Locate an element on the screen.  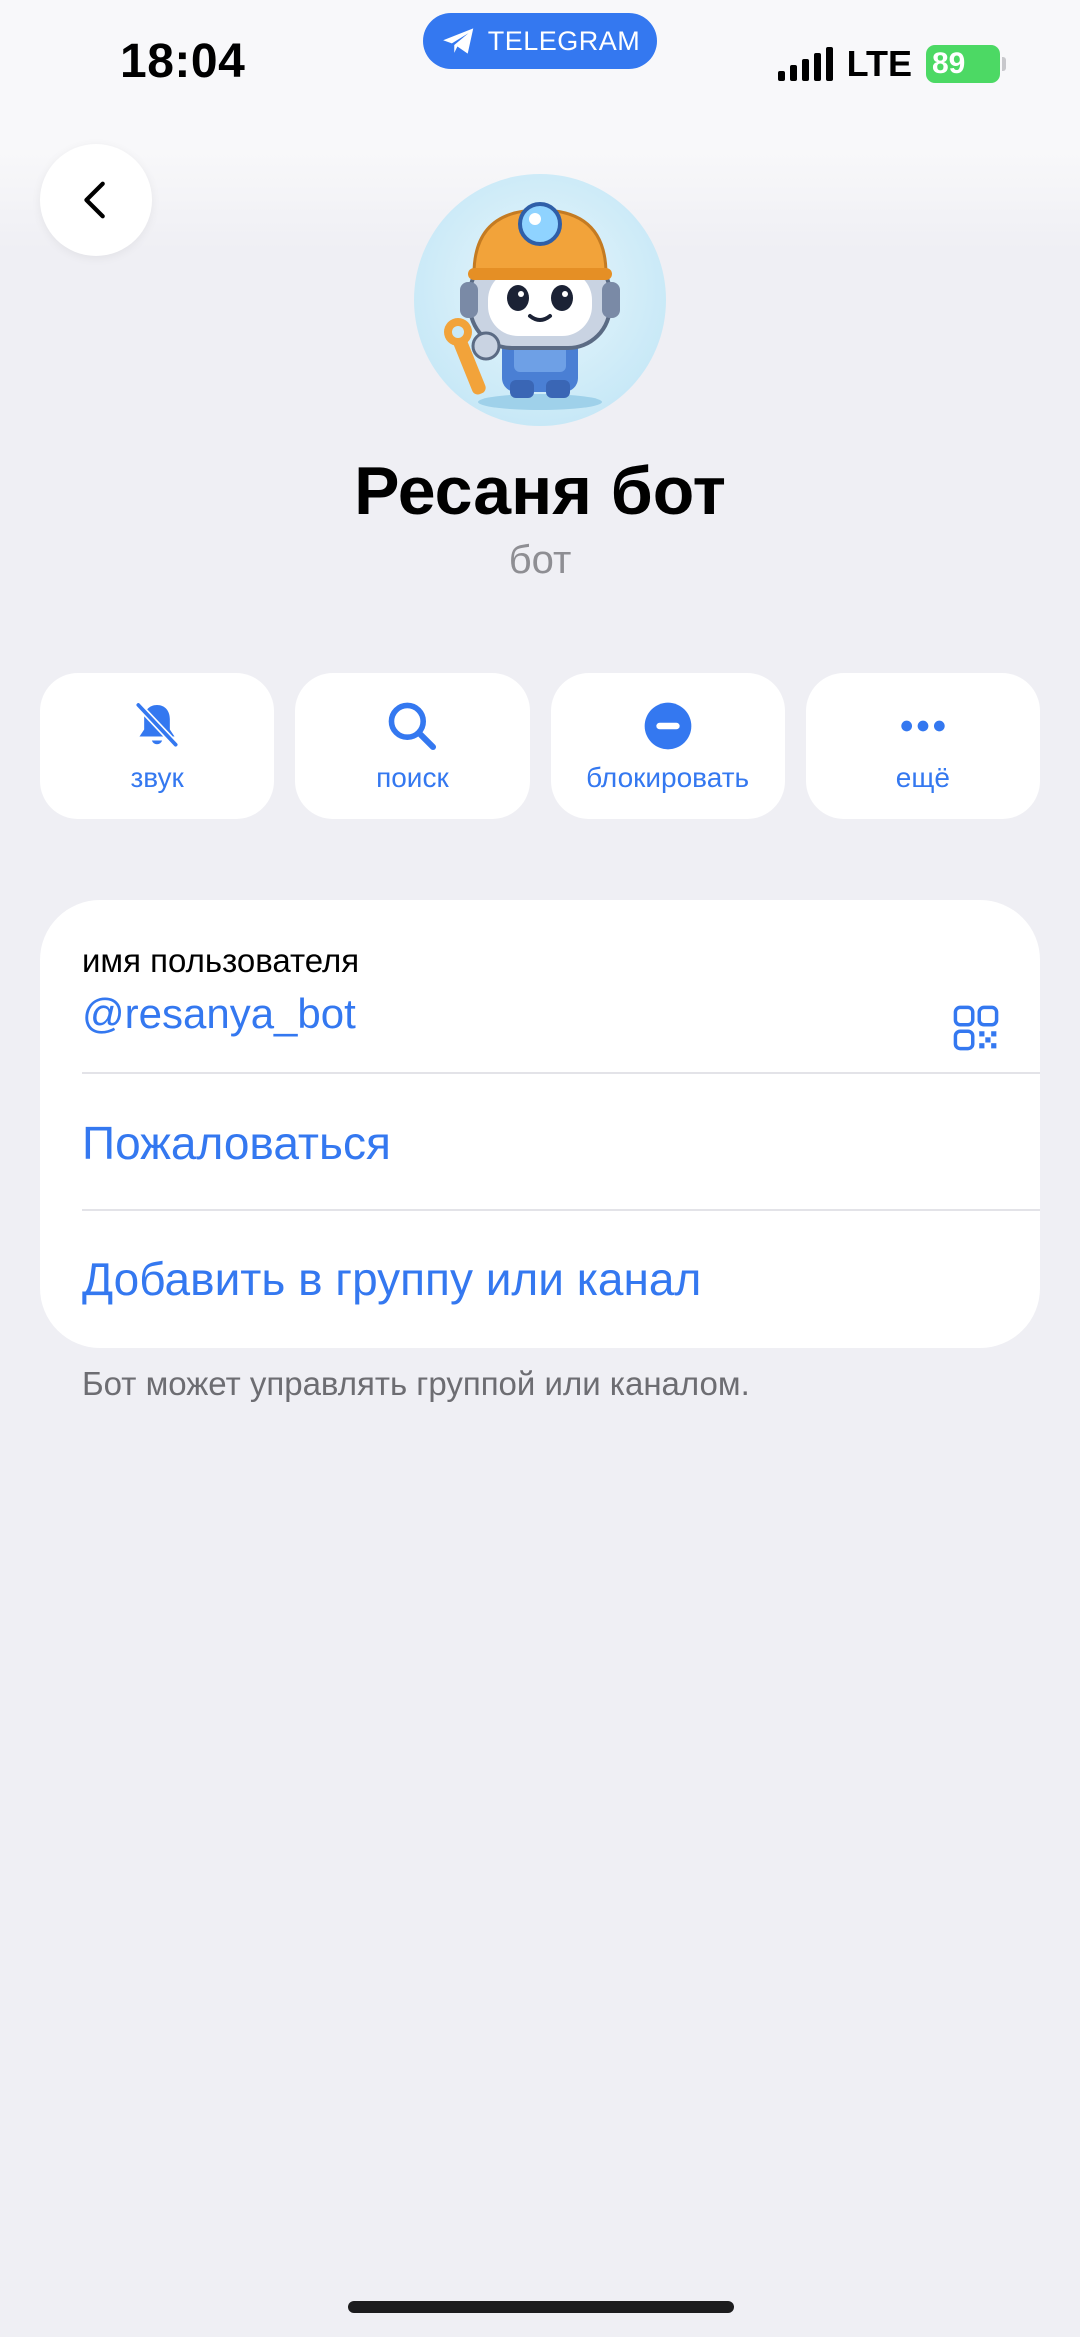
username-row: имя пользователя @resanya_bot is located at coordinates (542, 996).